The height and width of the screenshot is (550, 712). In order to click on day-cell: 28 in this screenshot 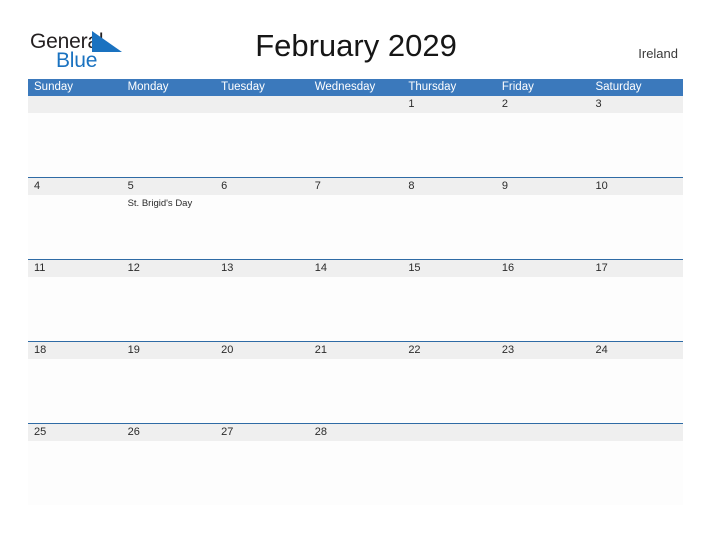, I will do `click(356, 432)`.